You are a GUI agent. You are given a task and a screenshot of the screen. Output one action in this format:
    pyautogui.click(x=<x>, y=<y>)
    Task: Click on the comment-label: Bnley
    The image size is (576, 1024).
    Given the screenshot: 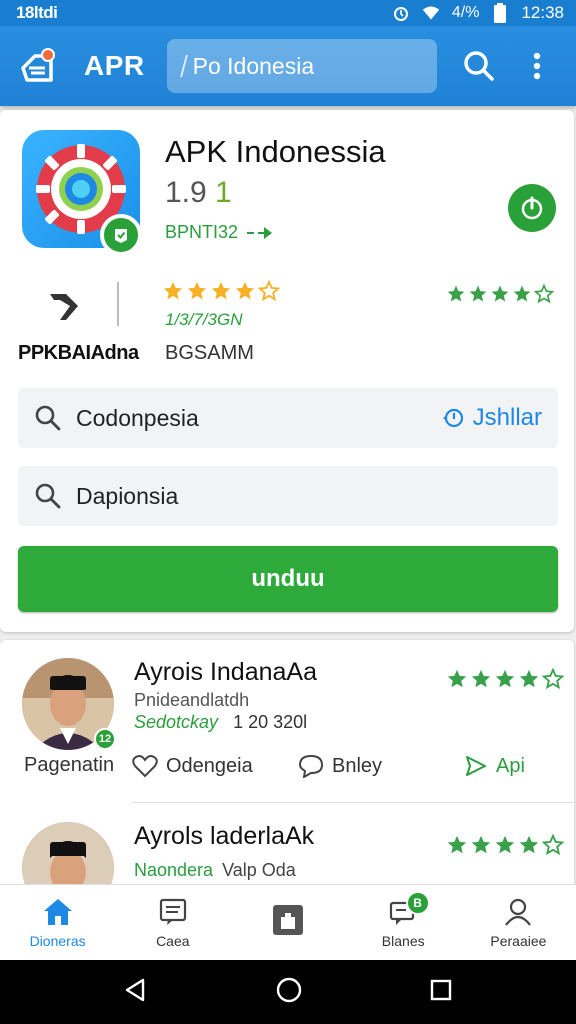 What is the action you would take?
    pyautogui.click(x=357, y=765)
    